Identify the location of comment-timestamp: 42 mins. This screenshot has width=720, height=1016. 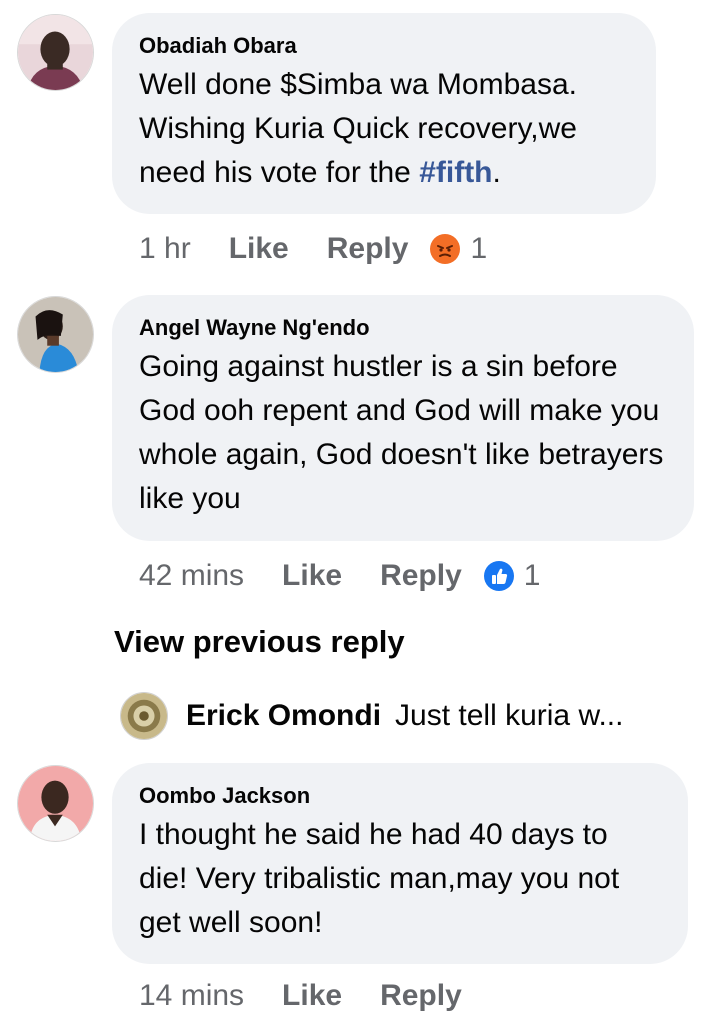
(191, 576).